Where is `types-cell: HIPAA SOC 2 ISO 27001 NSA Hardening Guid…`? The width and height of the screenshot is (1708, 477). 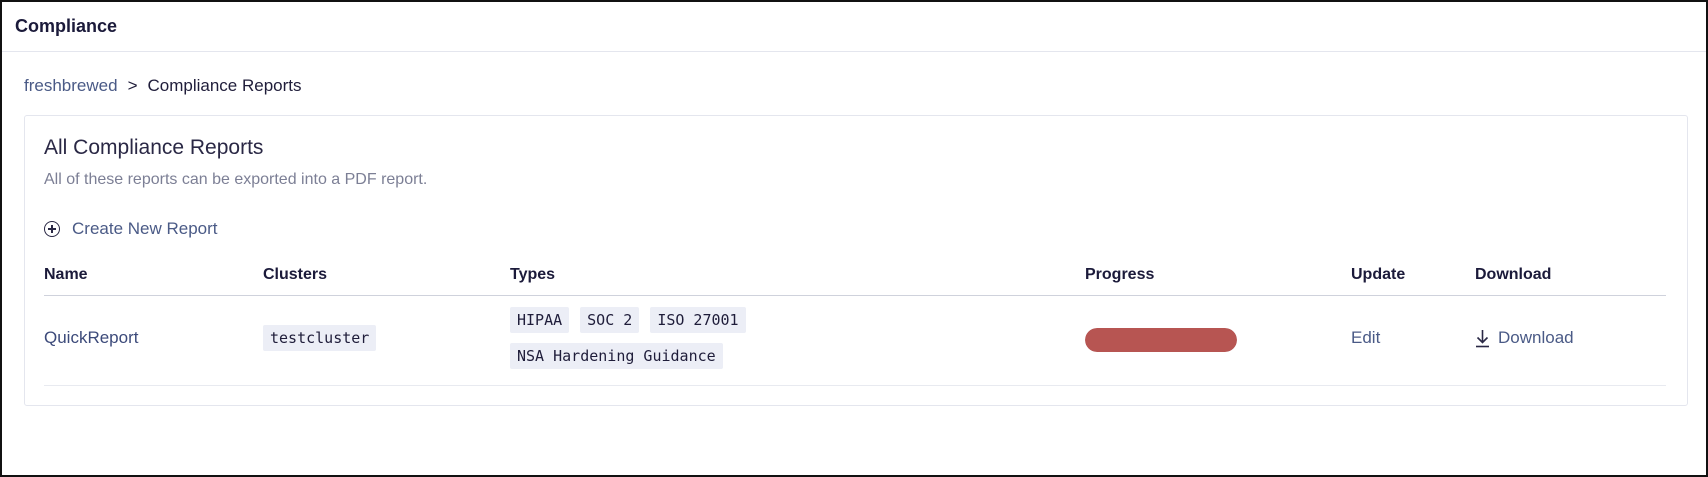 types-cell: HIPAA SOC 2 ISO 27001 NSA Hardening Guid… is located at coordinates (640, 343).